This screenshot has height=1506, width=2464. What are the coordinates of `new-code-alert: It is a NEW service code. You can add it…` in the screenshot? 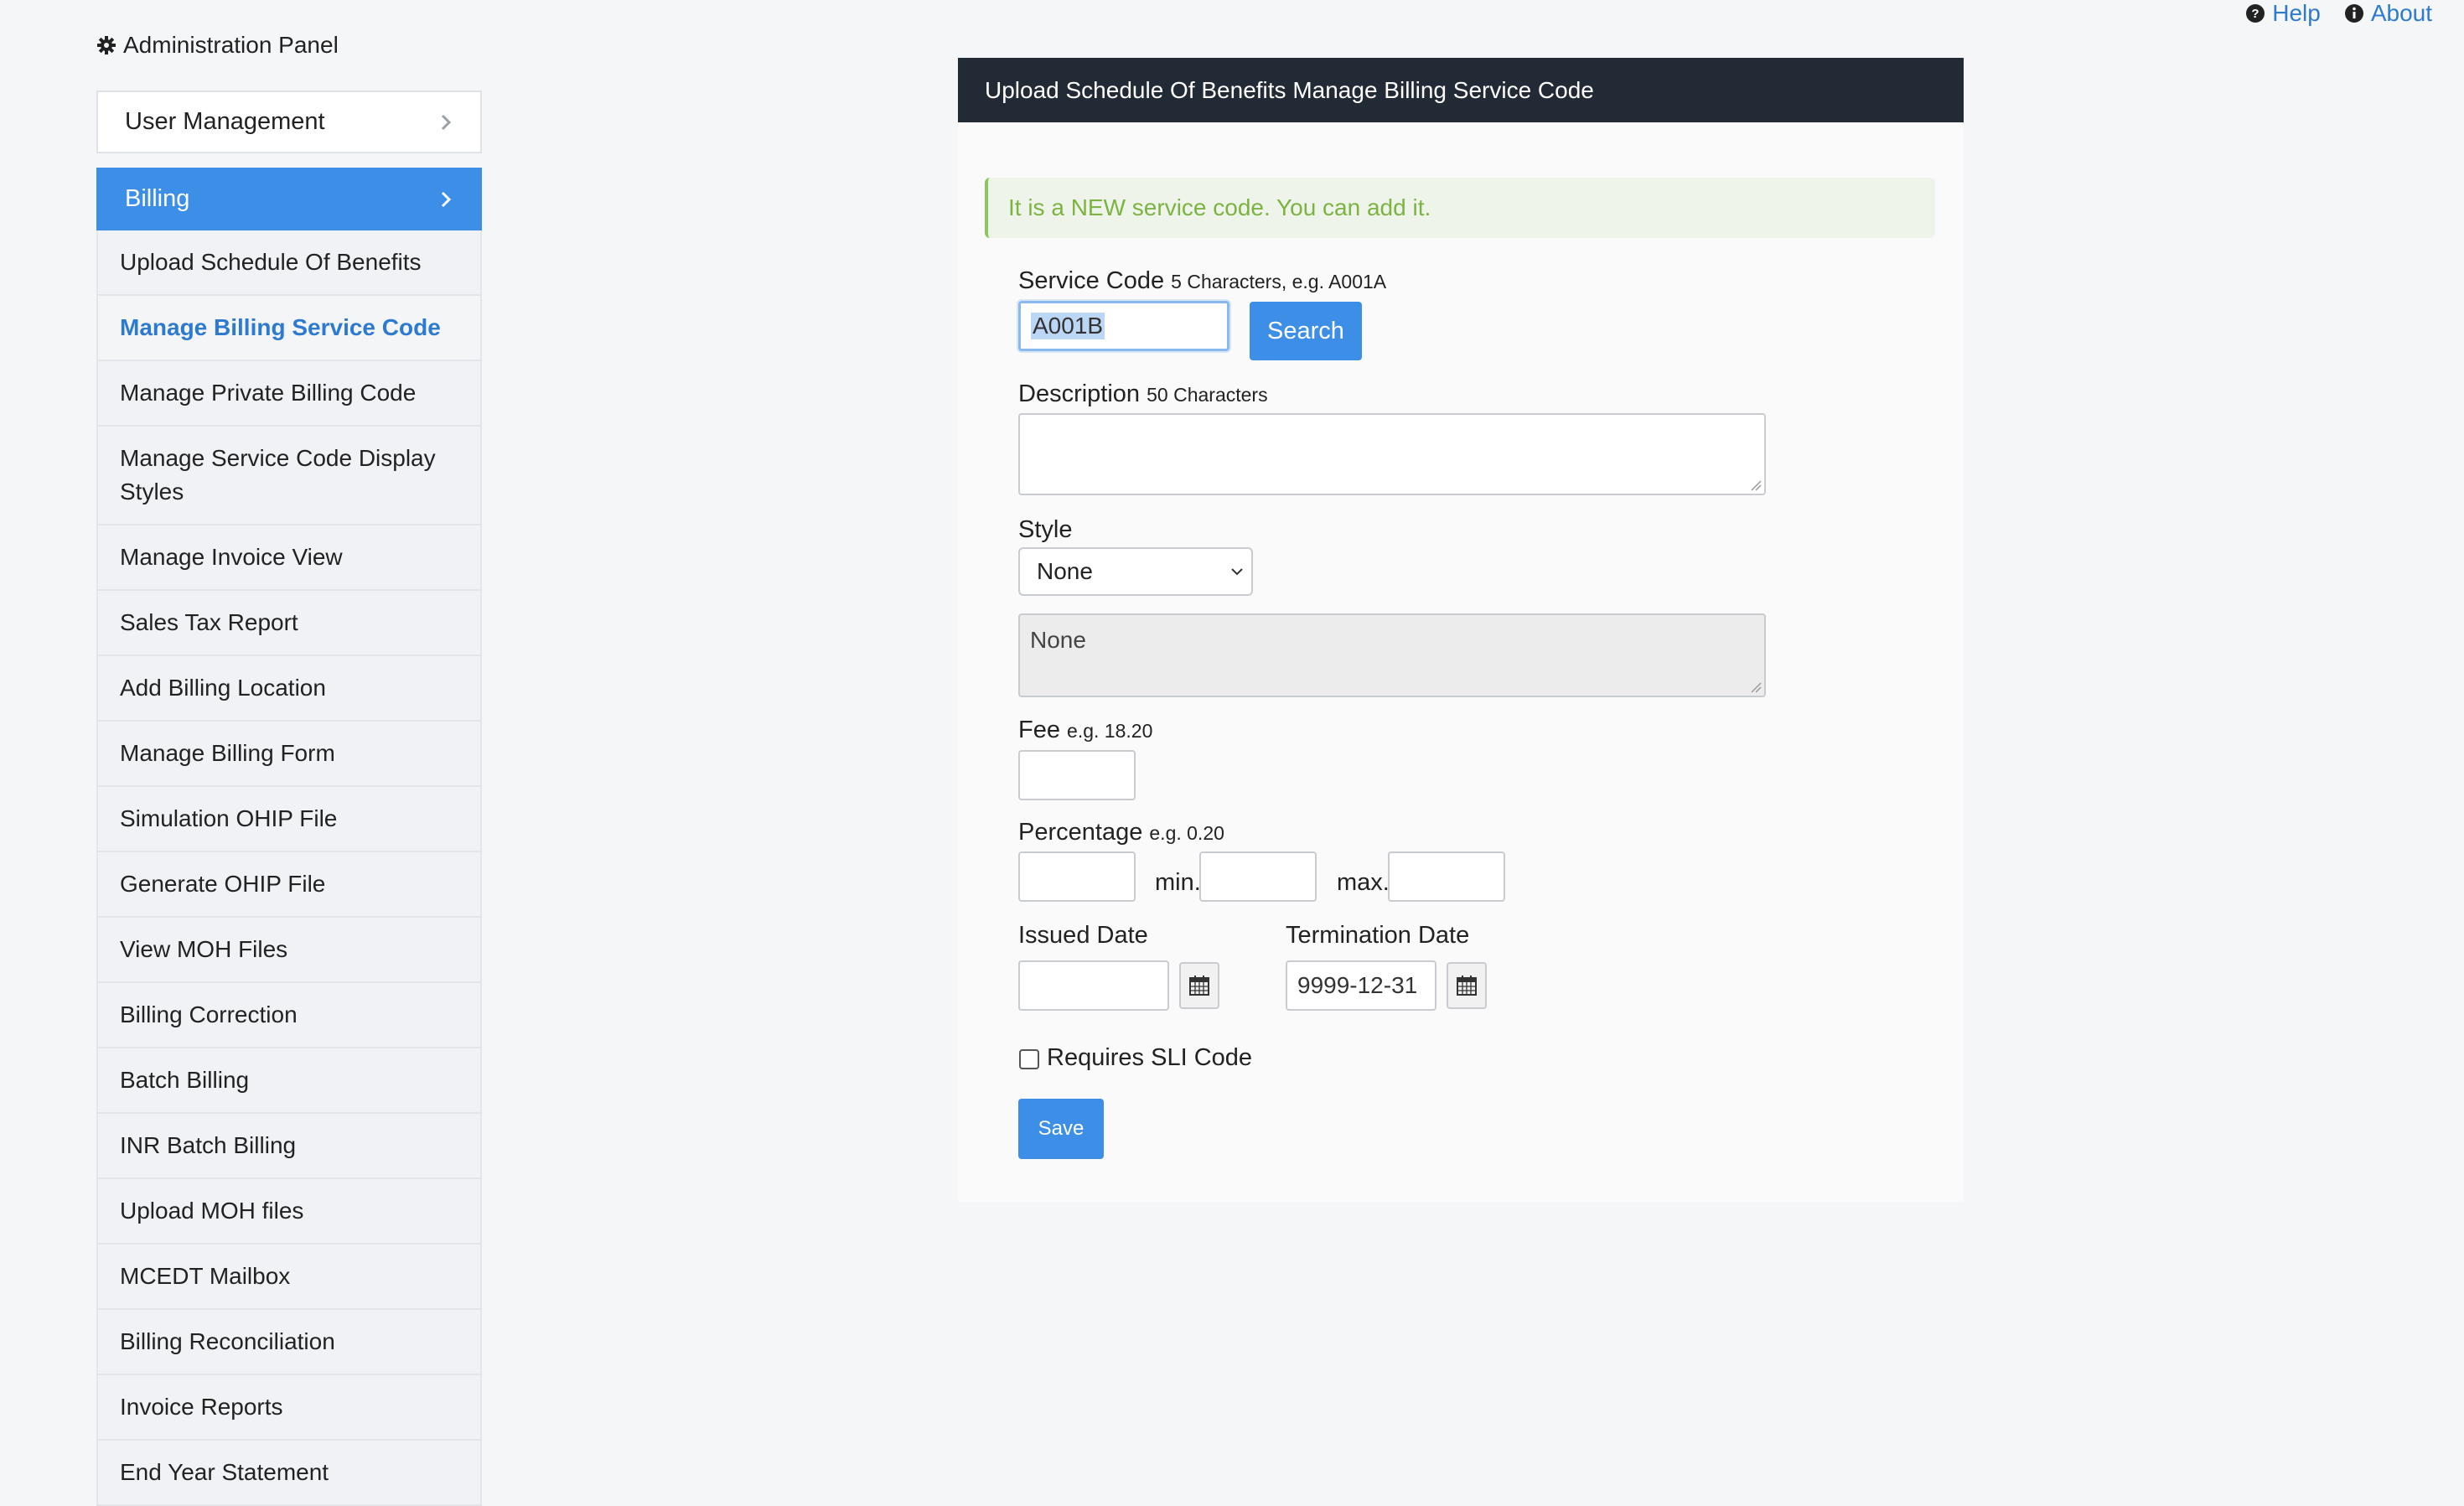 It's located at (1460, 208).